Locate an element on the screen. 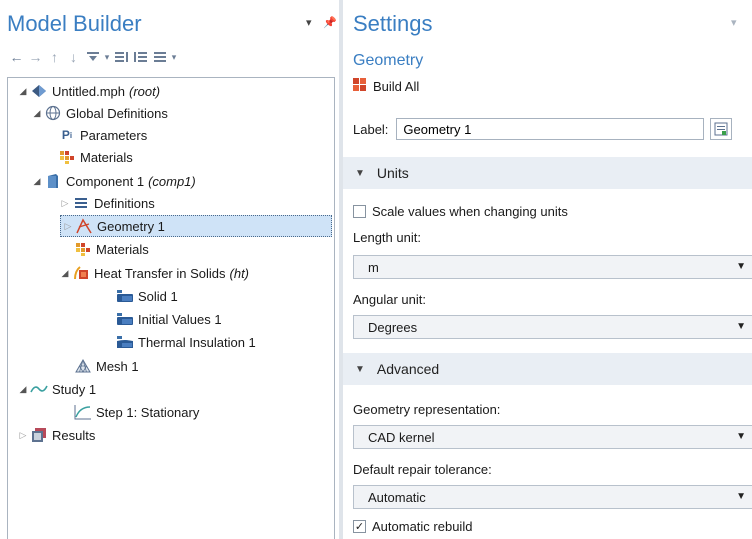  component-icon is located at coordinates (53, 181).